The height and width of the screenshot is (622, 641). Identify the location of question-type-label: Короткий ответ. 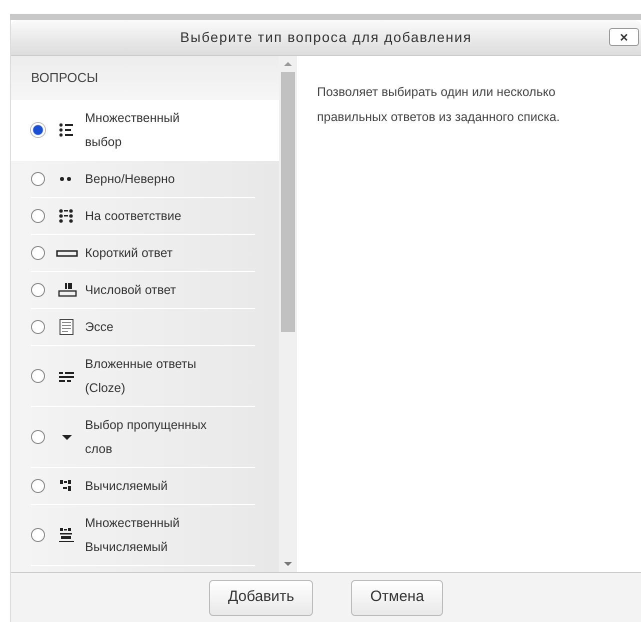
(129, 253).